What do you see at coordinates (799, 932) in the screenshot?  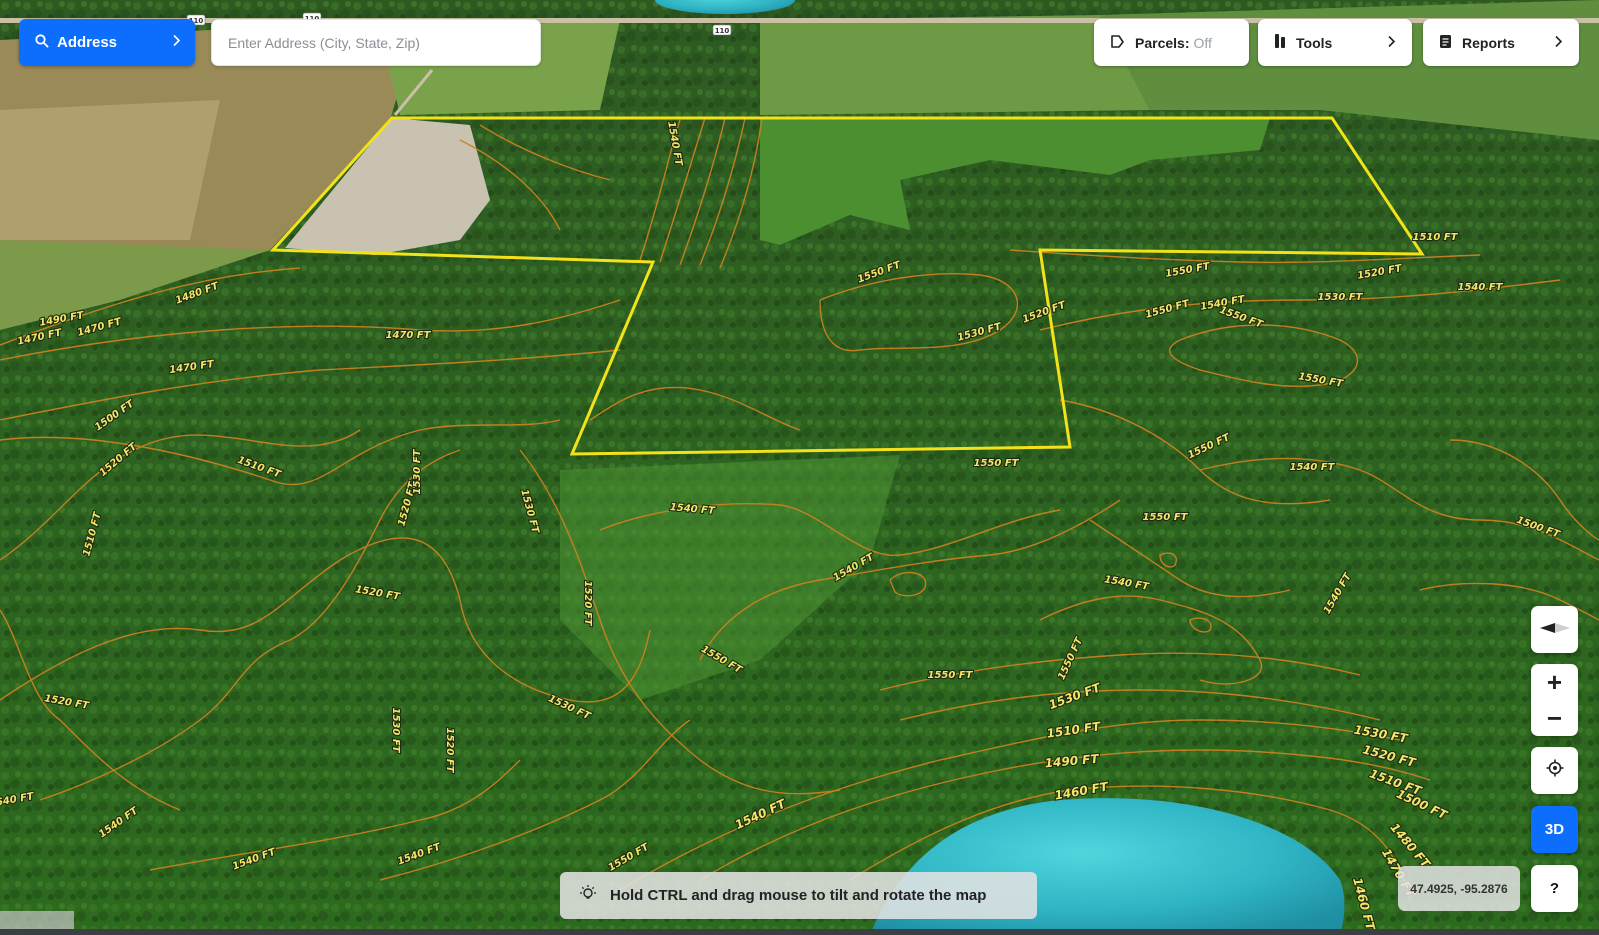 I see `bottom-status-bar` at bounding box center [799, 932].